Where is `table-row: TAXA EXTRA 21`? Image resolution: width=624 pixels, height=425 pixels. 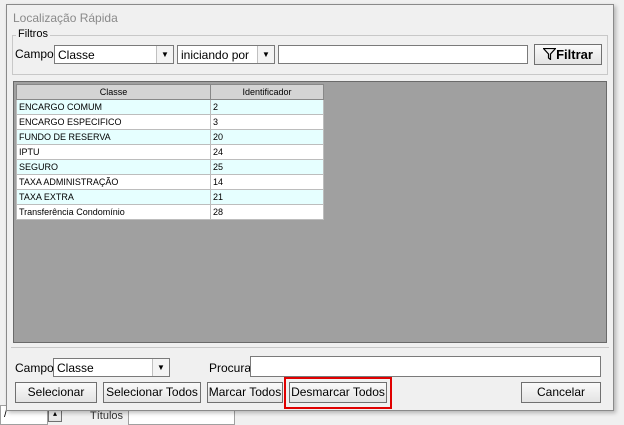 table-row: TAXA EXTRA 21 is located at coordinates (170, 197).